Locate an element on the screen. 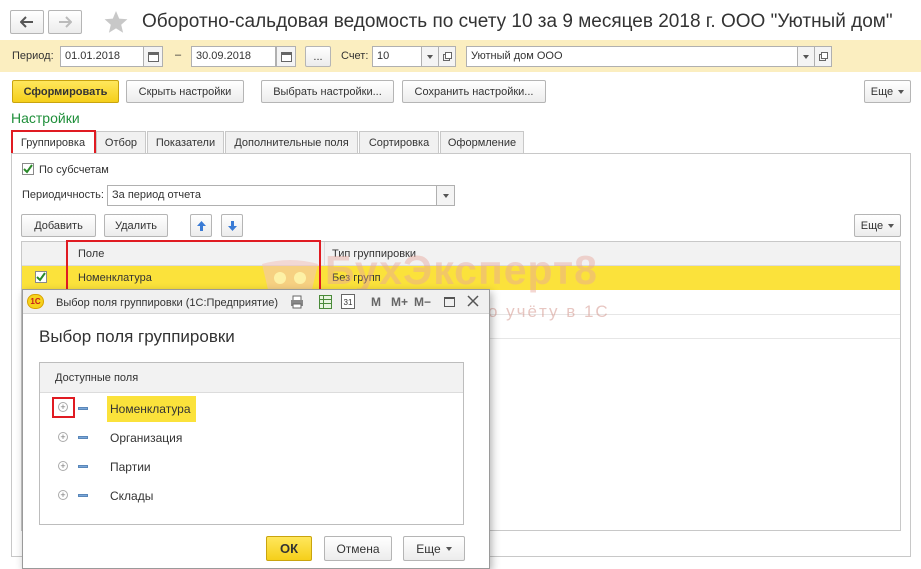  forward-button is located at coordinates (65, 22).